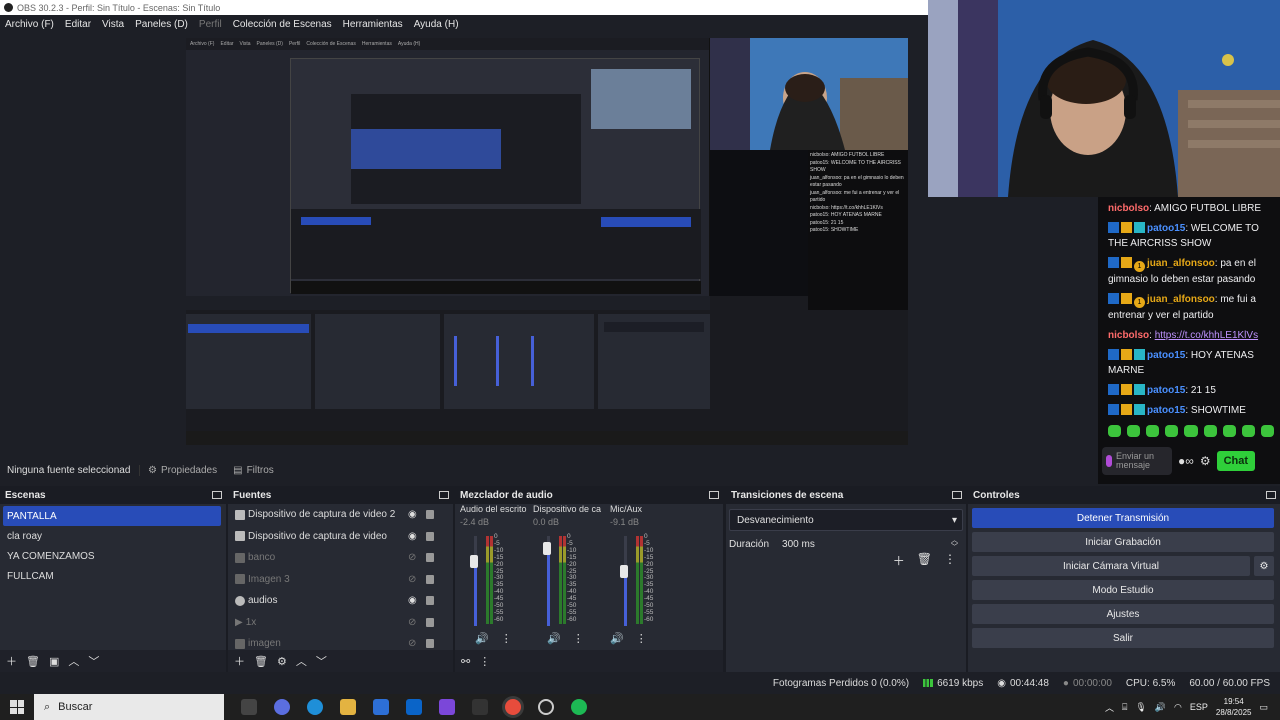  Describe the element at coordinates (340, 515) in the screenshot. I see `source-item: Dispositivo de captura de video 2 ◉` at that location.